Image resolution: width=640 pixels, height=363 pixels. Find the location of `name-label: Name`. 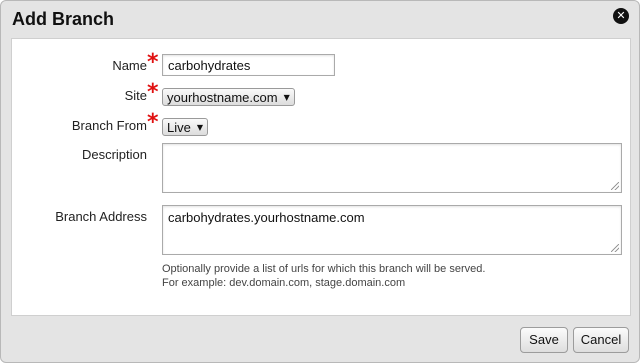

name-label: Name is located at coordinates (129, 65).